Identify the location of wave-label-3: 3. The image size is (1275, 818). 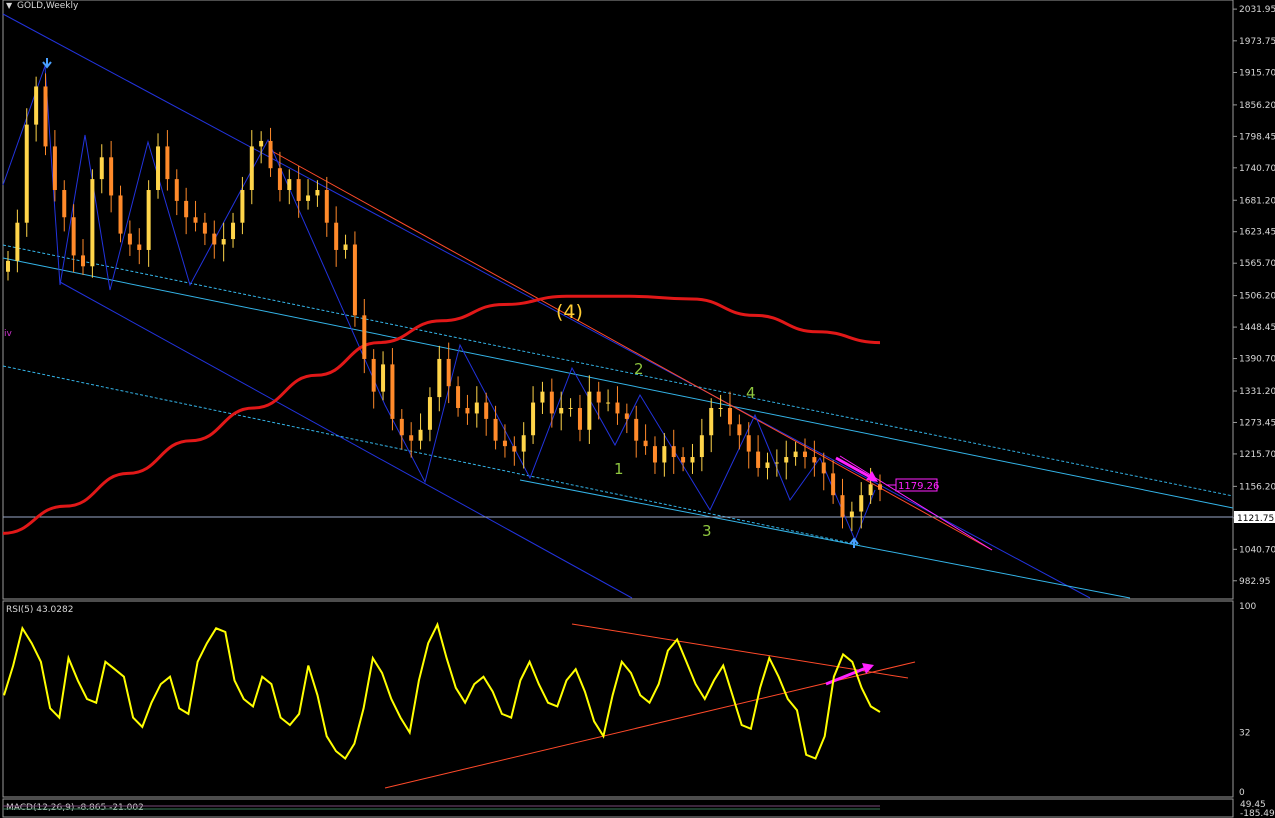
(707, 531).